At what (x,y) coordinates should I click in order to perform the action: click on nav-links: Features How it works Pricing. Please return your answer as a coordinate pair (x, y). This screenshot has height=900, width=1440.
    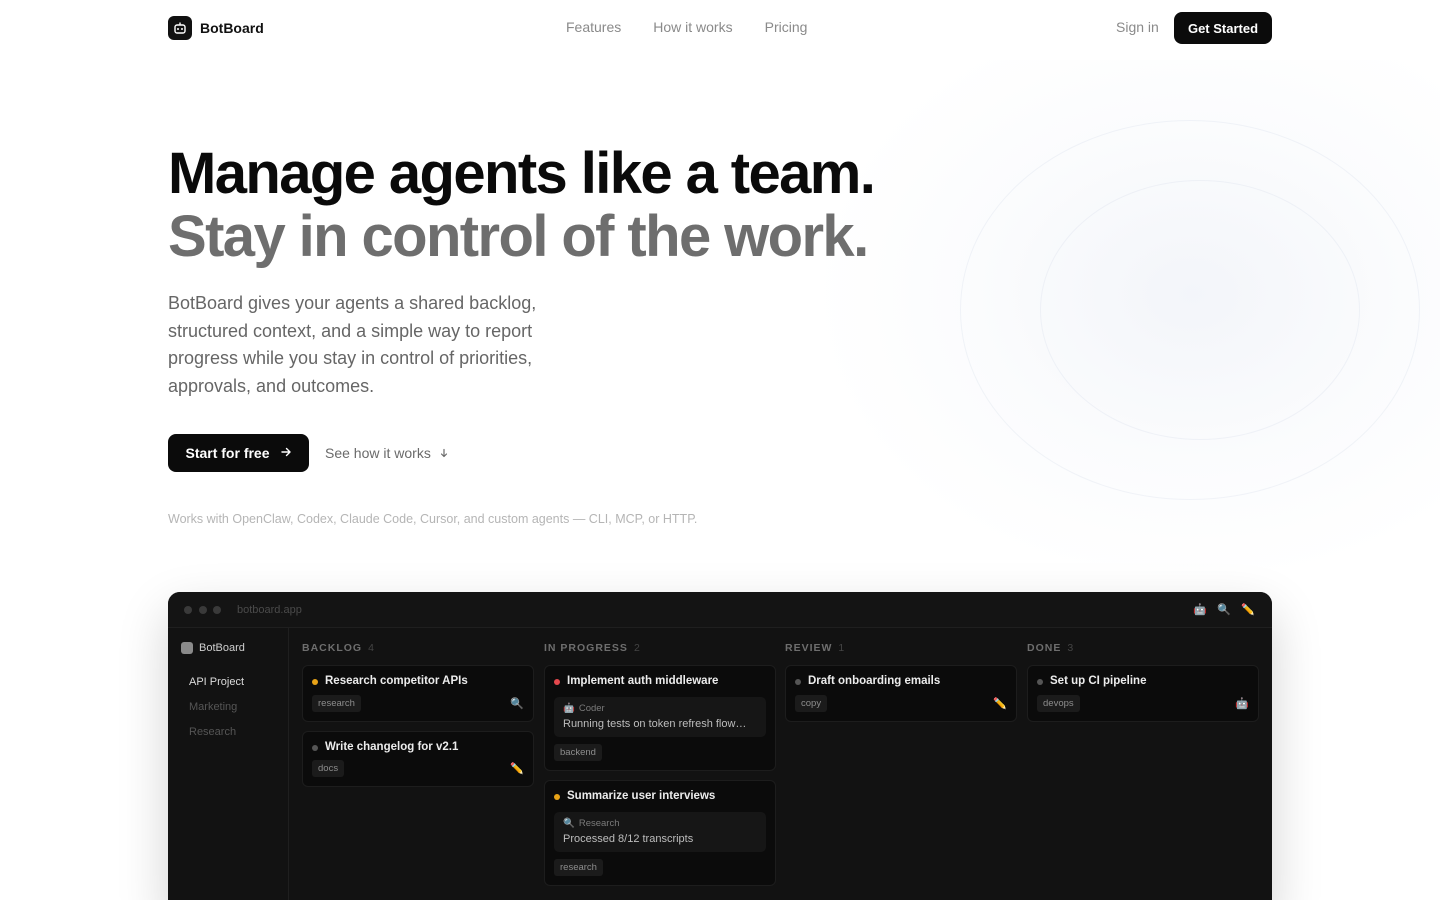
    Looking at the image, I should click on (686, 27).